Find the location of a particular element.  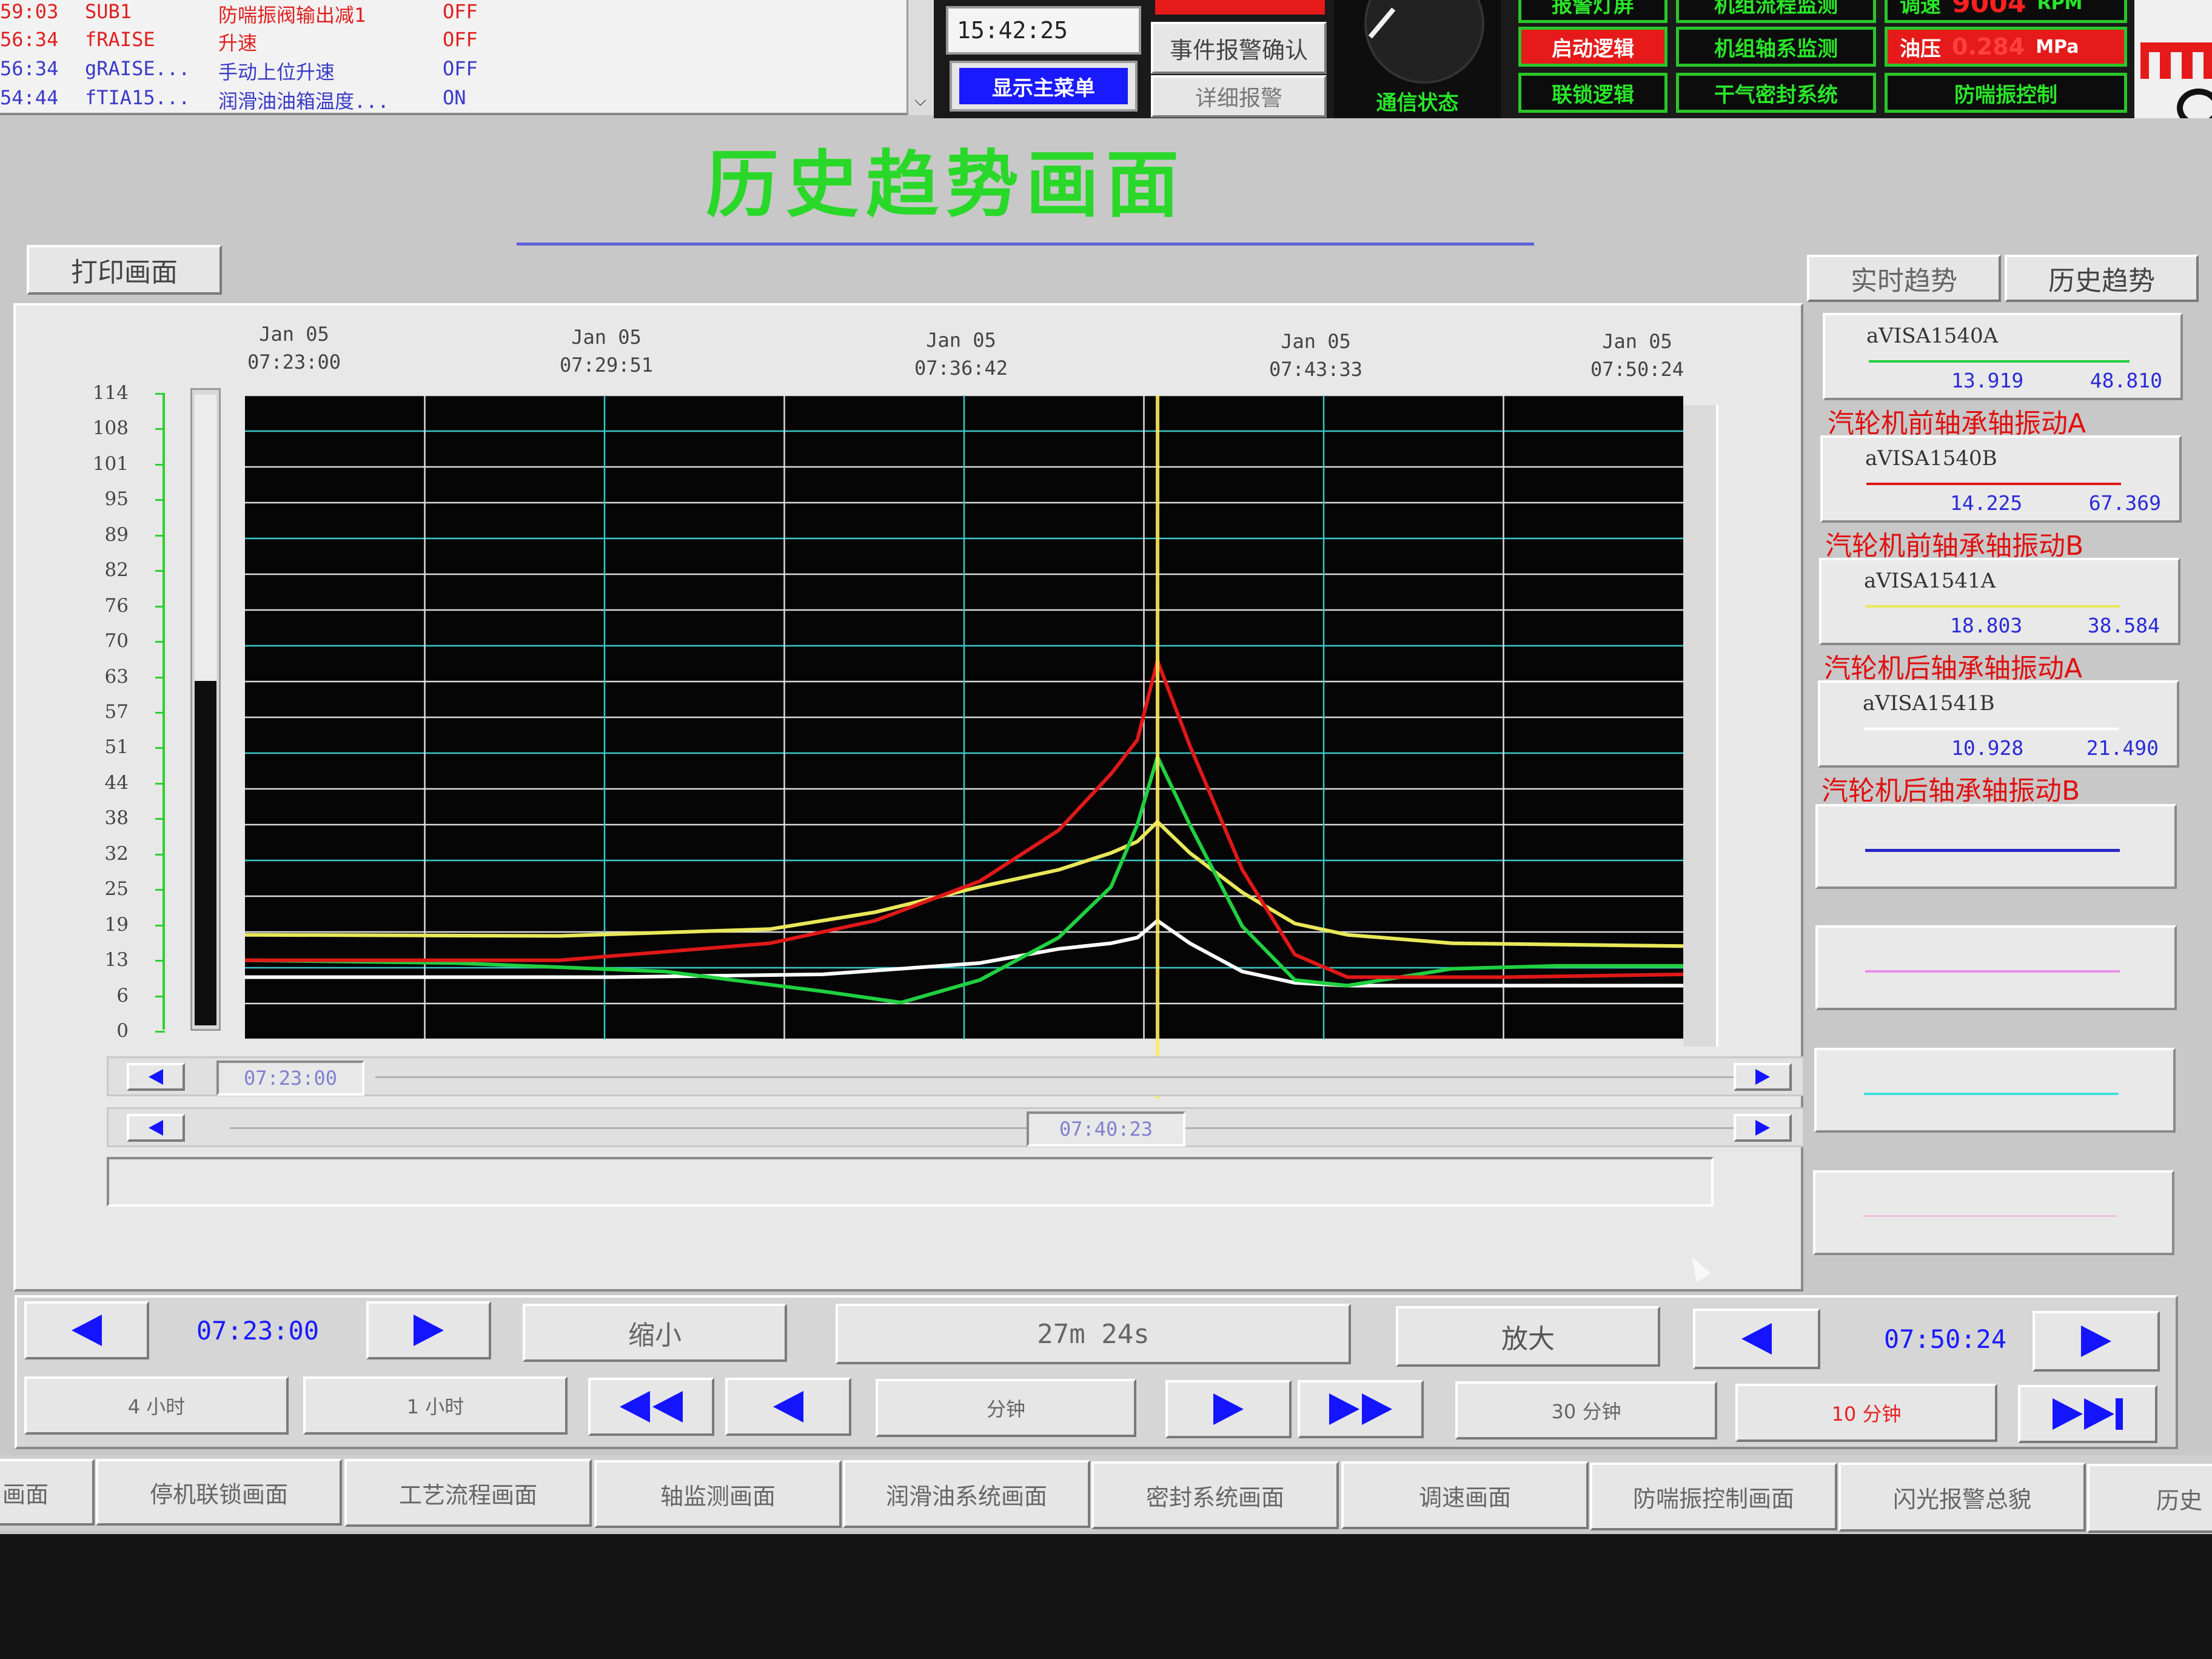

clock-display: 15:42:25 is located at coordinates (1043, 31).